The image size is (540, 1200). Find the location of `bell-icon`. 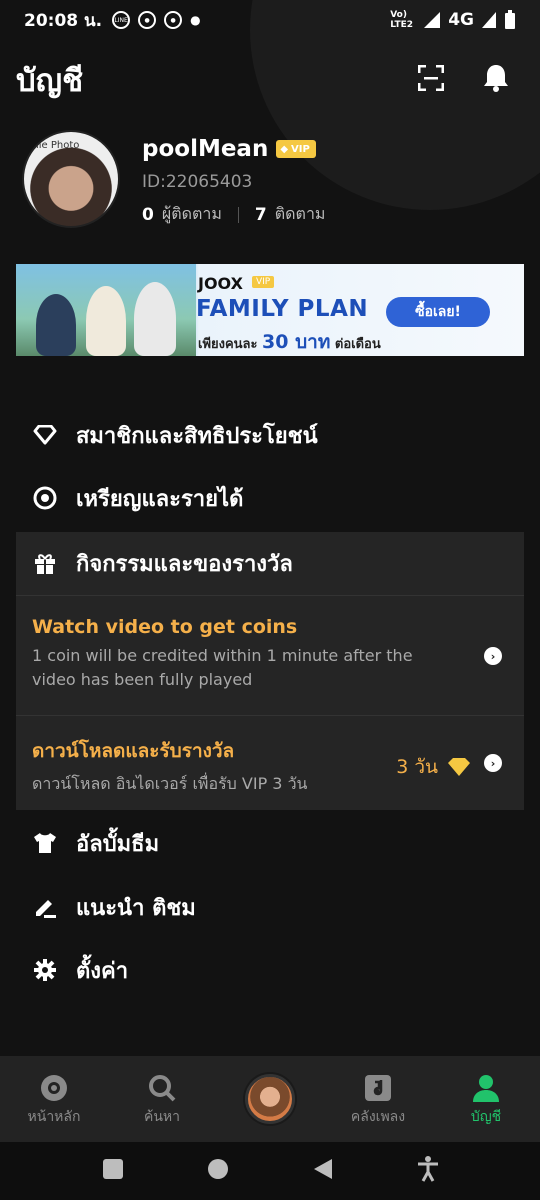

bell-icon is located at coordinates (496, 80).